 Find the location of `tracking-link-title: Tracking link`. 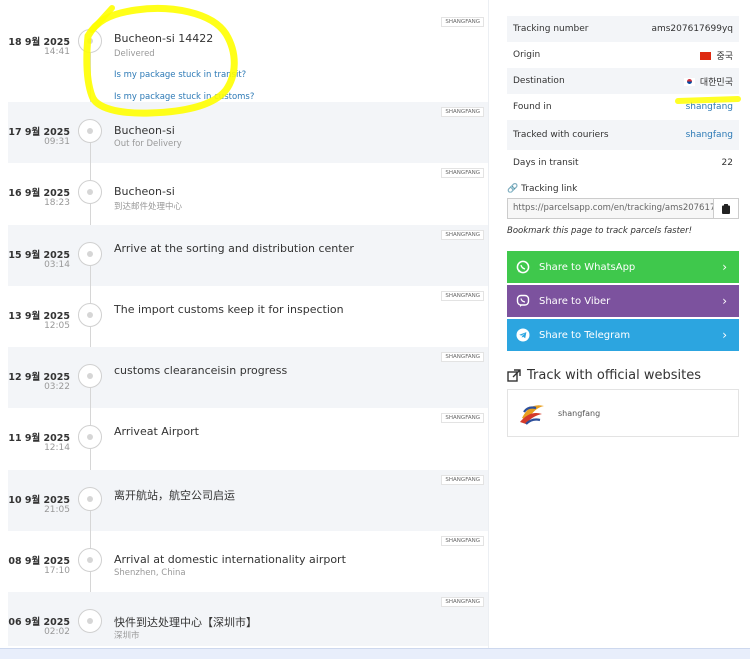

tracking-link-title: Tracking link is located at coordinates (549, 189).